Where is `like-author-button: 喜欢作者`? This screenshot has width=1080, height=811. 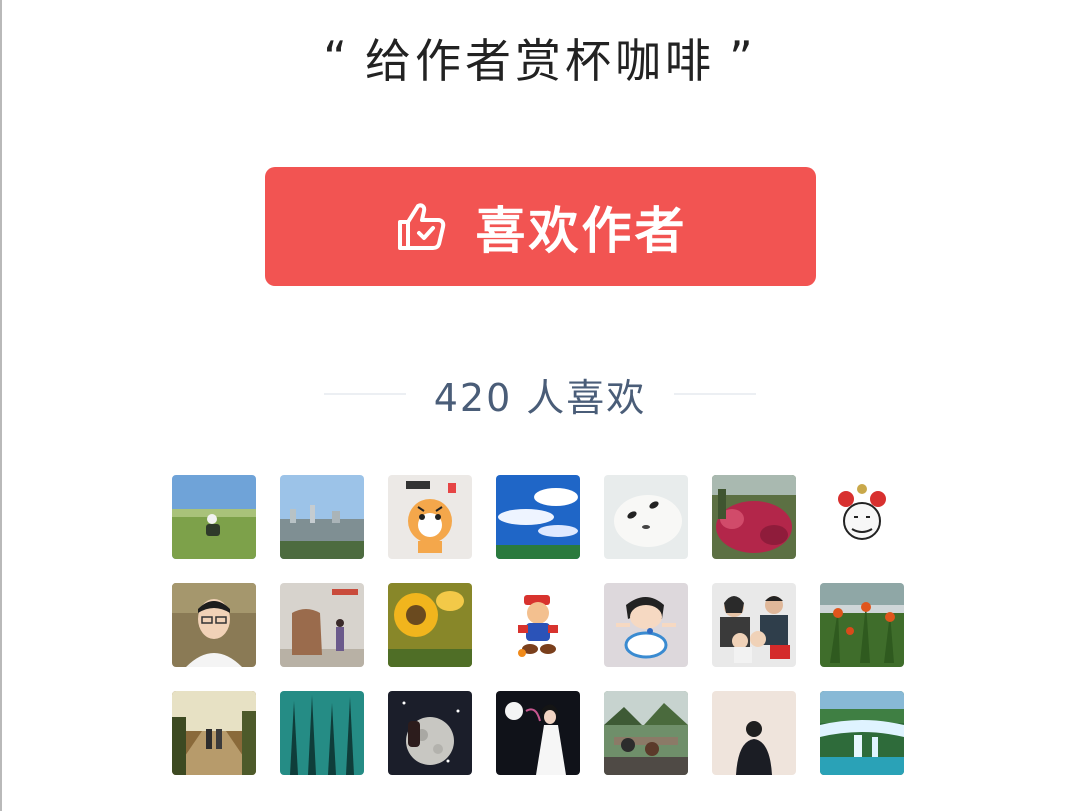 like-author-button: 喜欢作者 is located at coordinates (540, 226).